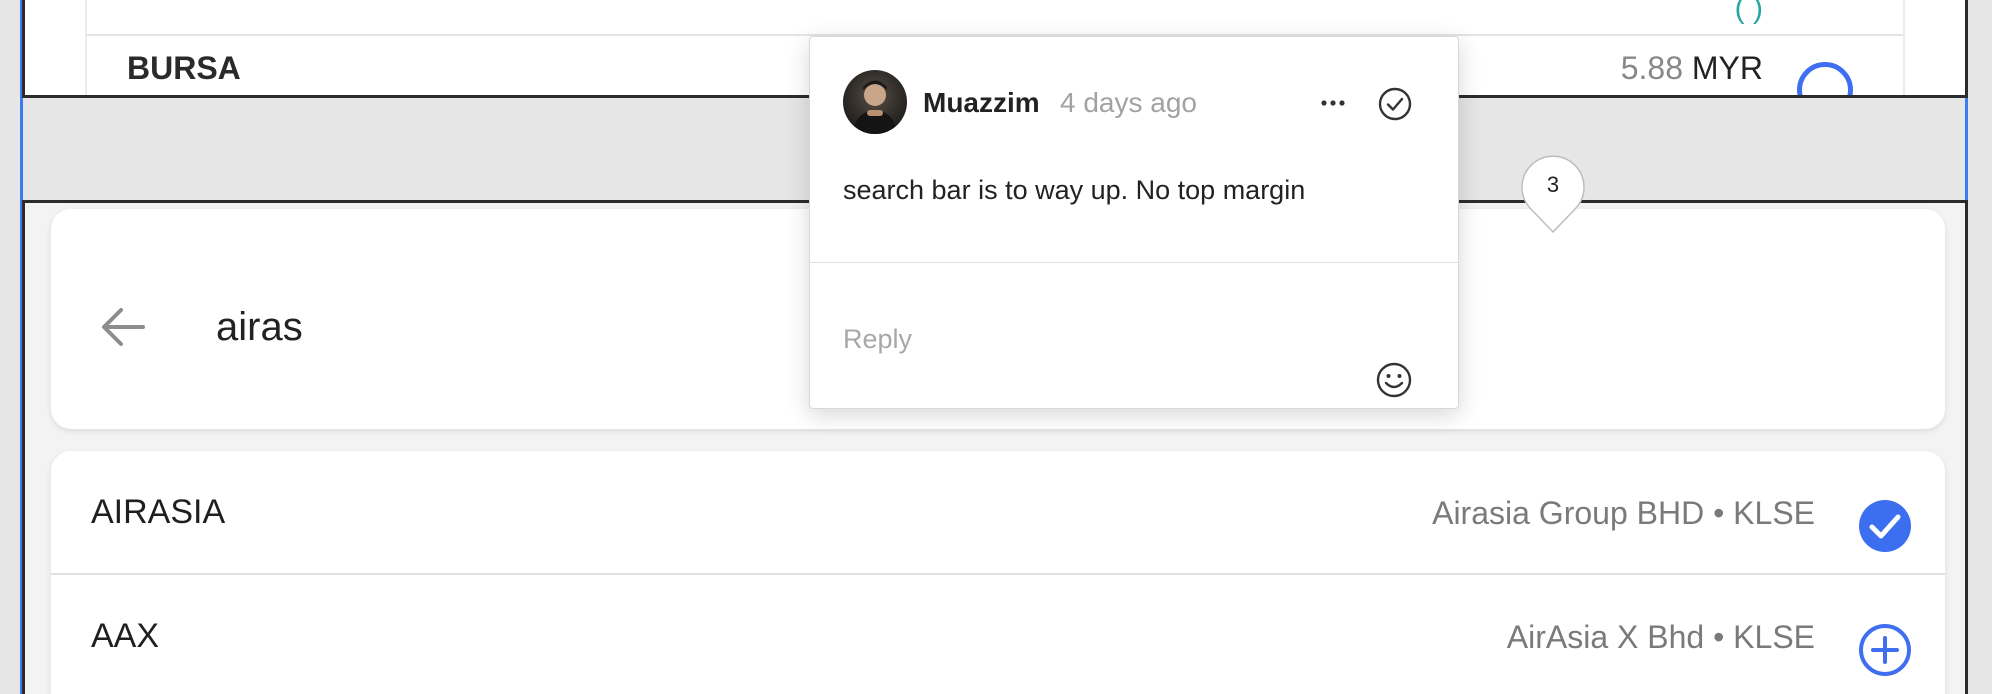  What do you see at coordinates (1660, 637) in the screenshot?
I see `result-description: AirAsia X Bhd • KLSE` at bounding box center [1660, 637].